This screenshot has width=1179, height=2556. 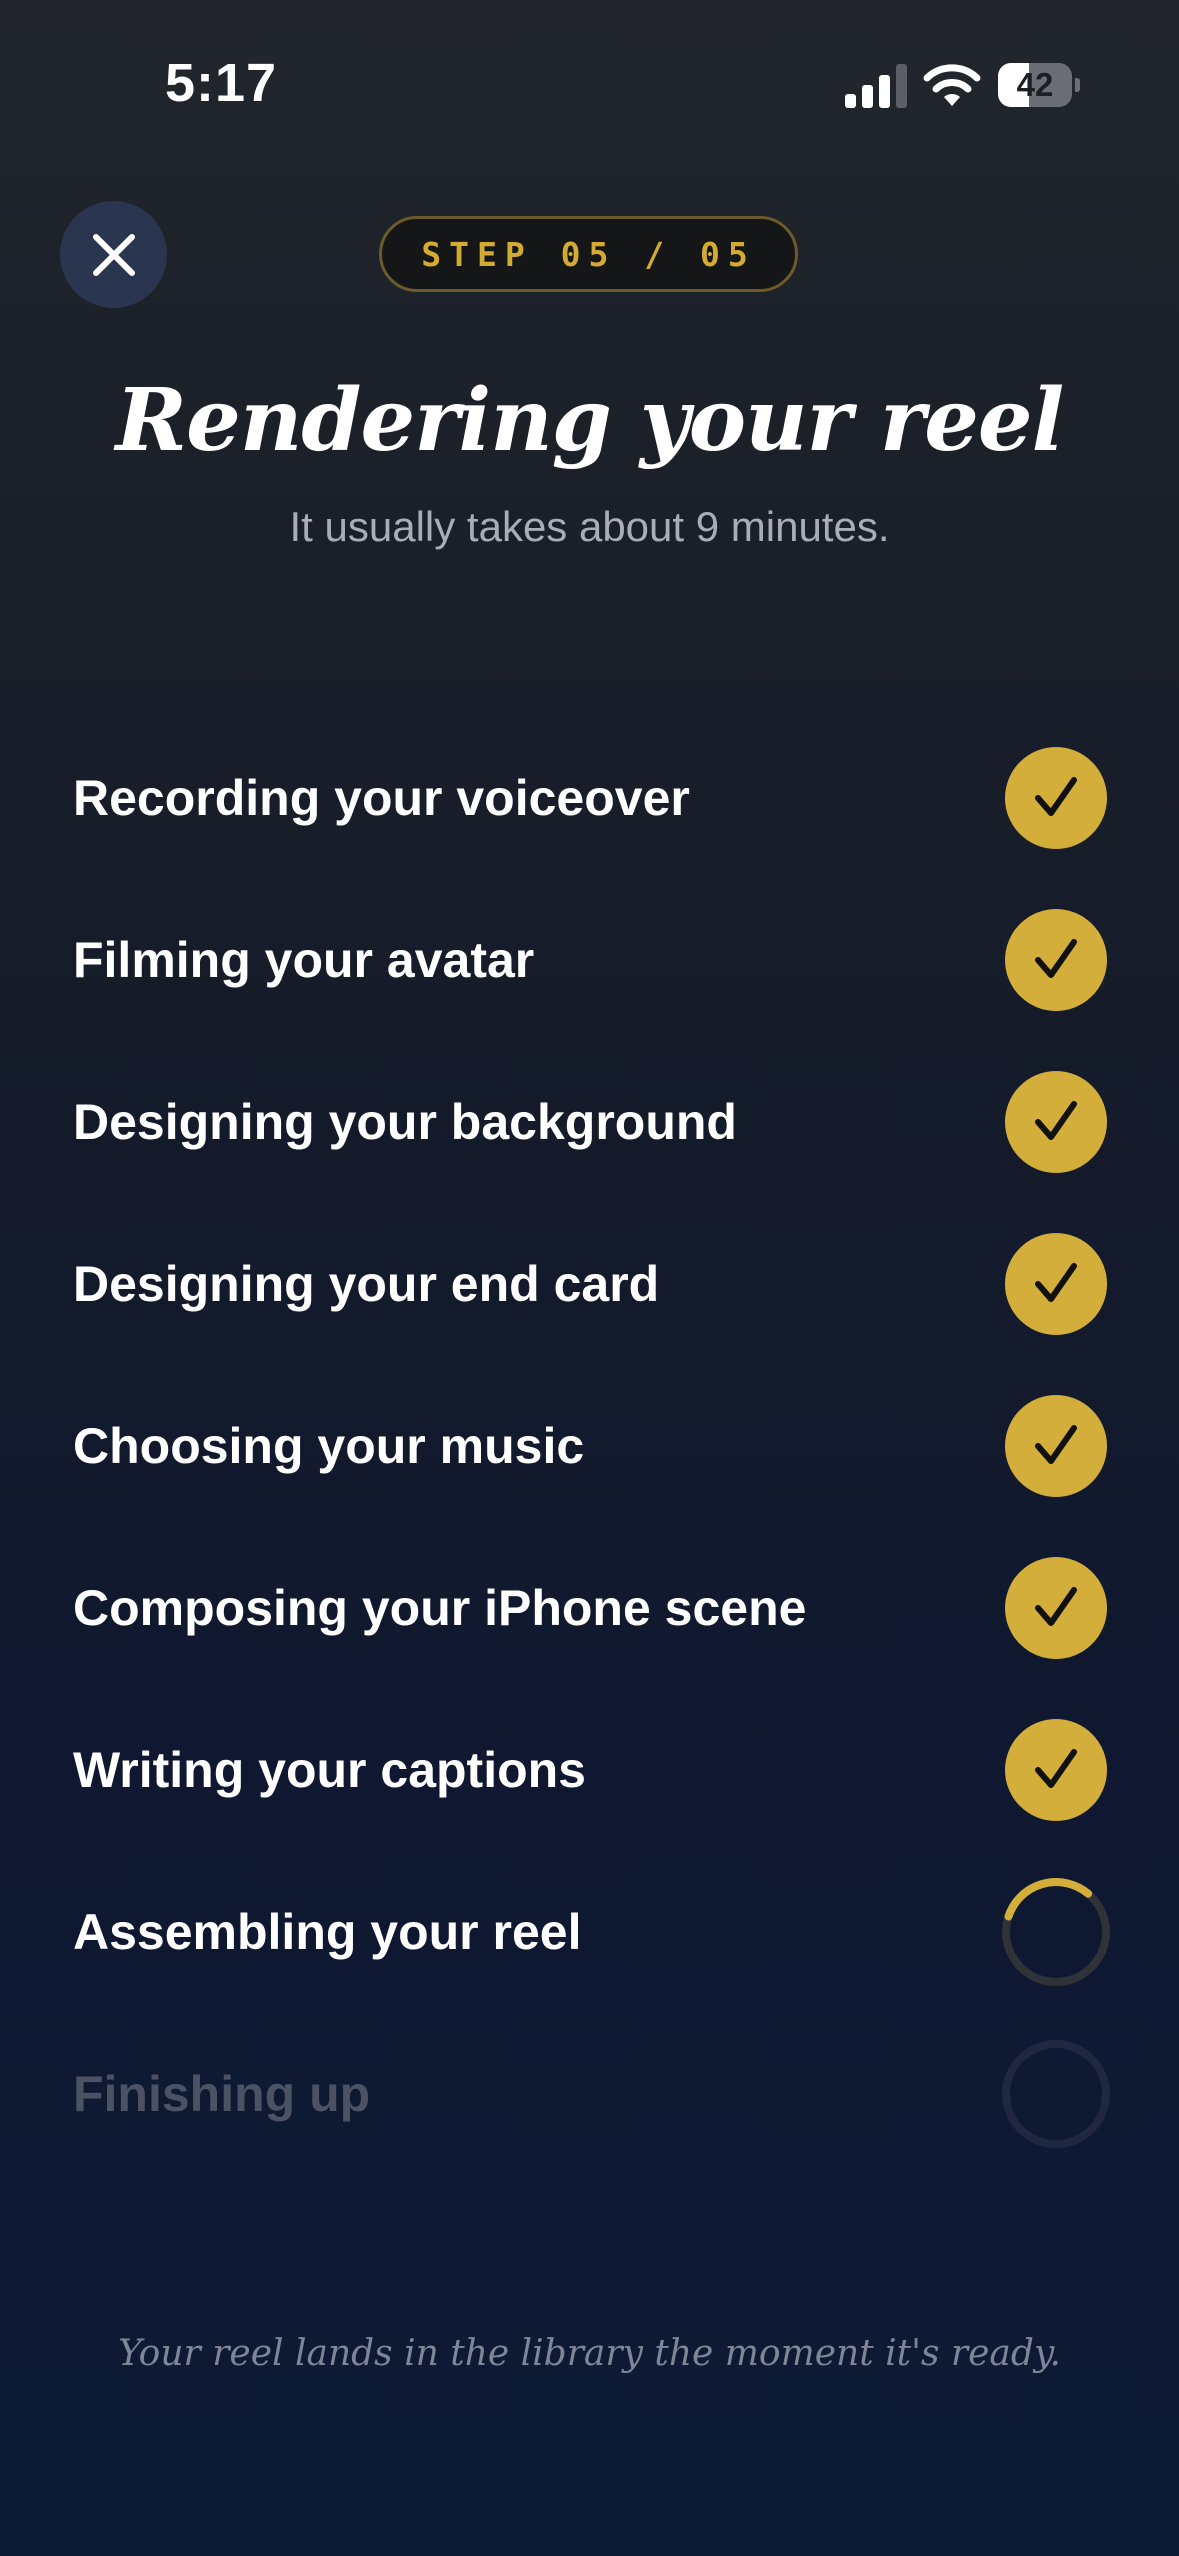 What do you see at coordinates (588, 254) in the screenshot?
I see `step-badge: STEP 05 / 05` at bounding box center [588, 254].